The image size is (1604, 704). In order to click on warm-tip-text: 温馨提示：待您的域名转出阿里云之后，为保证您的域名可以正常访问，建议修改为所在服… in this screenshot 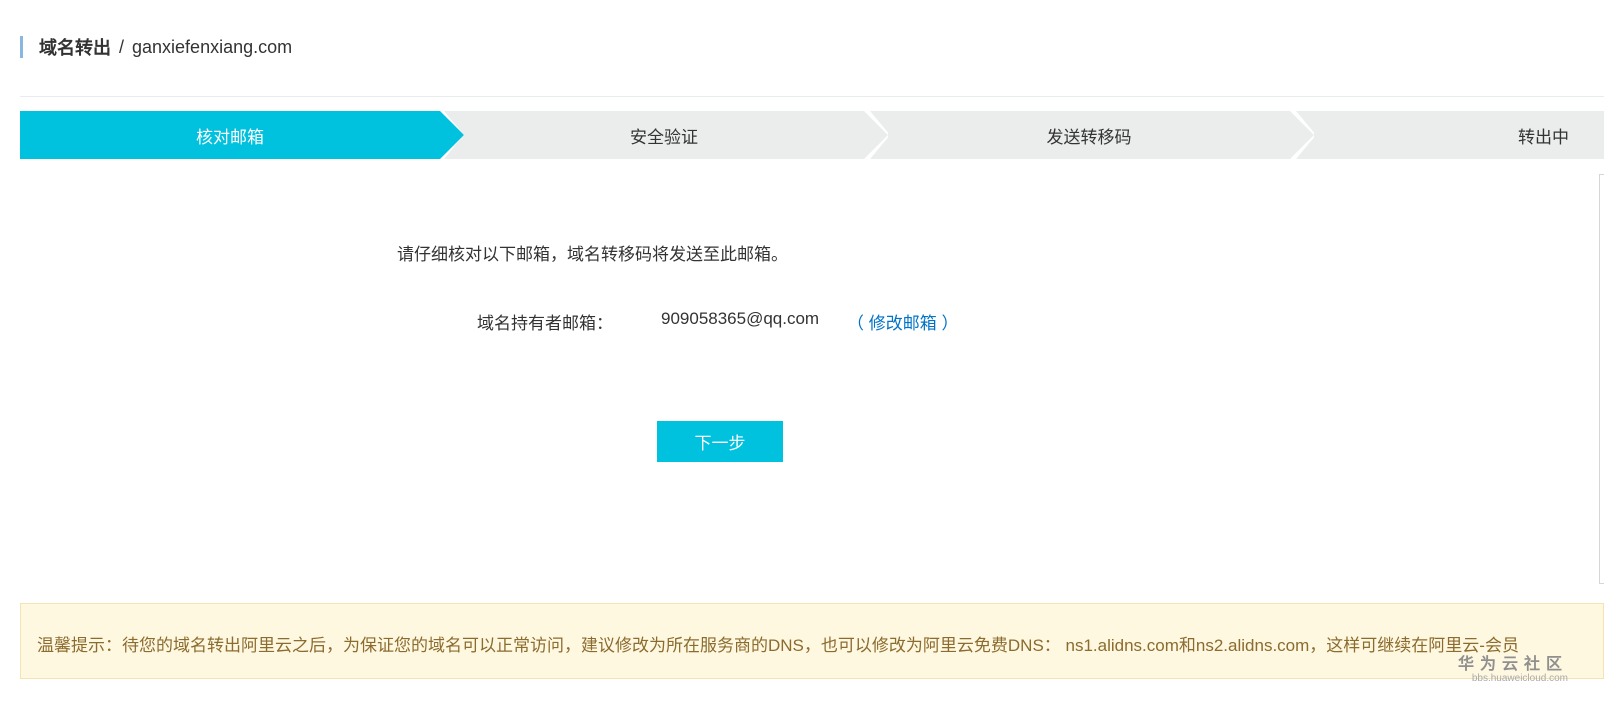, I will do `click(778, 645)`.